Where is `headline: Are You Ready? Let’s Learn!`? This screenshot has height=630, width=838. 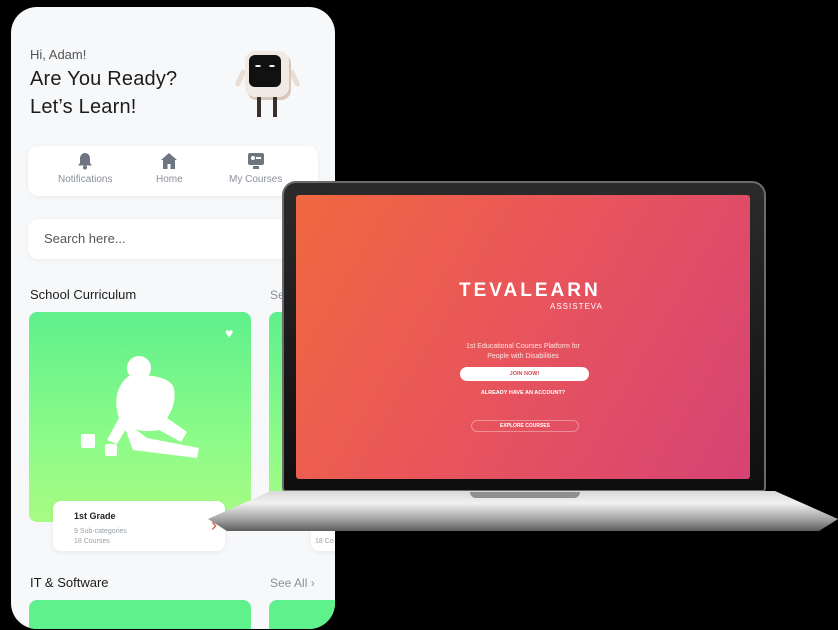
headline: Are You Ready? Let’s Learn! is located at coordinates (103, 93).